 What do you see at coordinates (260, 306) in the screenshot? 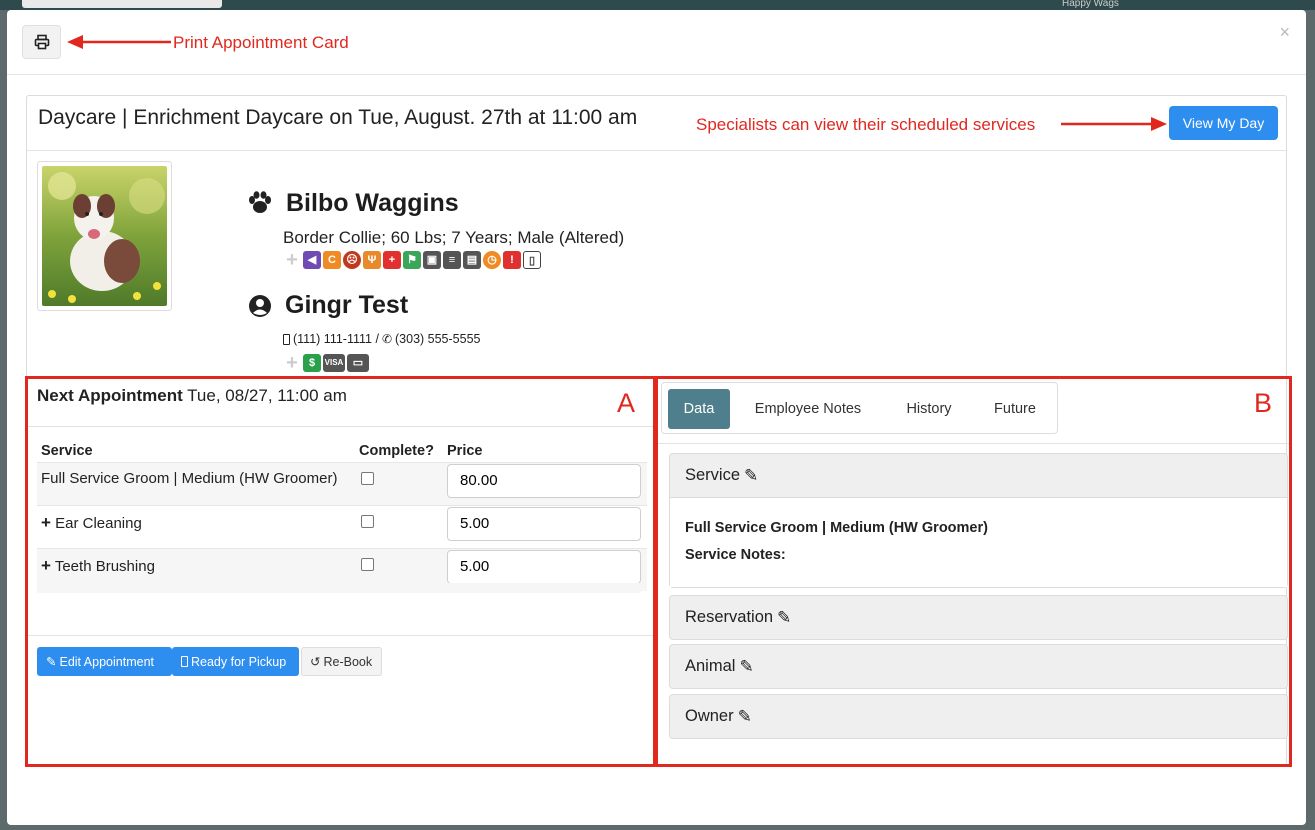
I see `user-circle-icon` at bounding box center [260, 306].